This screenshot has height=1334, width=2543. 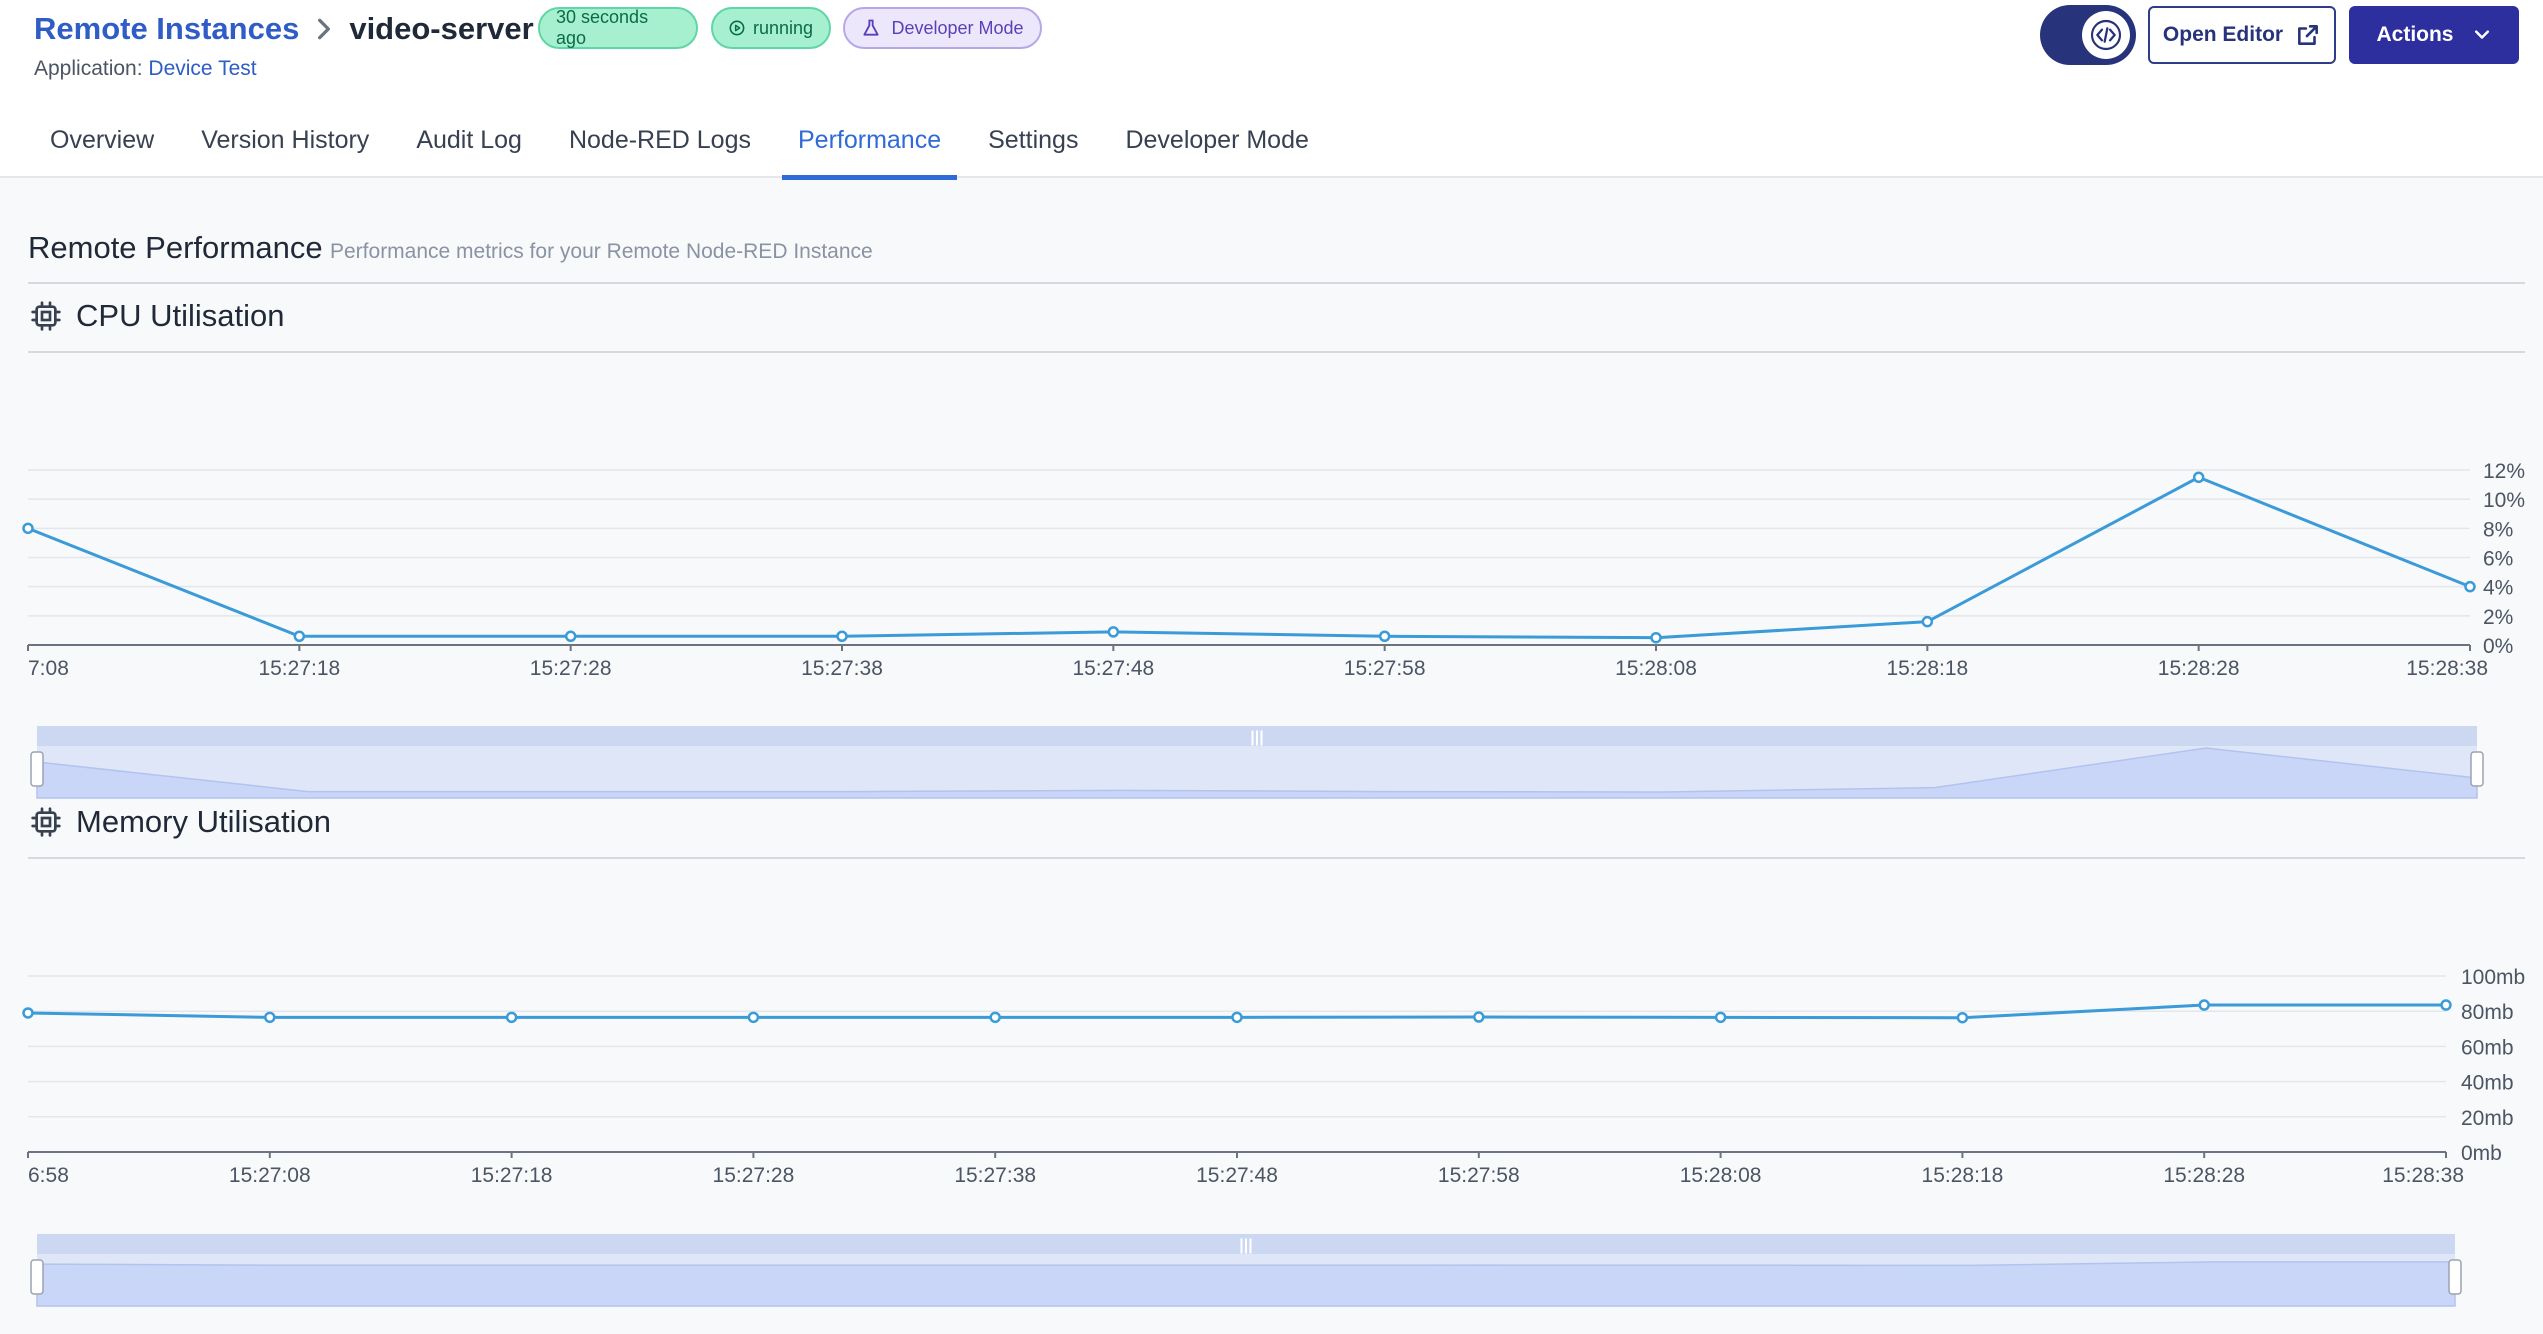 I want to click on y-tick-label: 20mb, so click(x=2487, y=1118).